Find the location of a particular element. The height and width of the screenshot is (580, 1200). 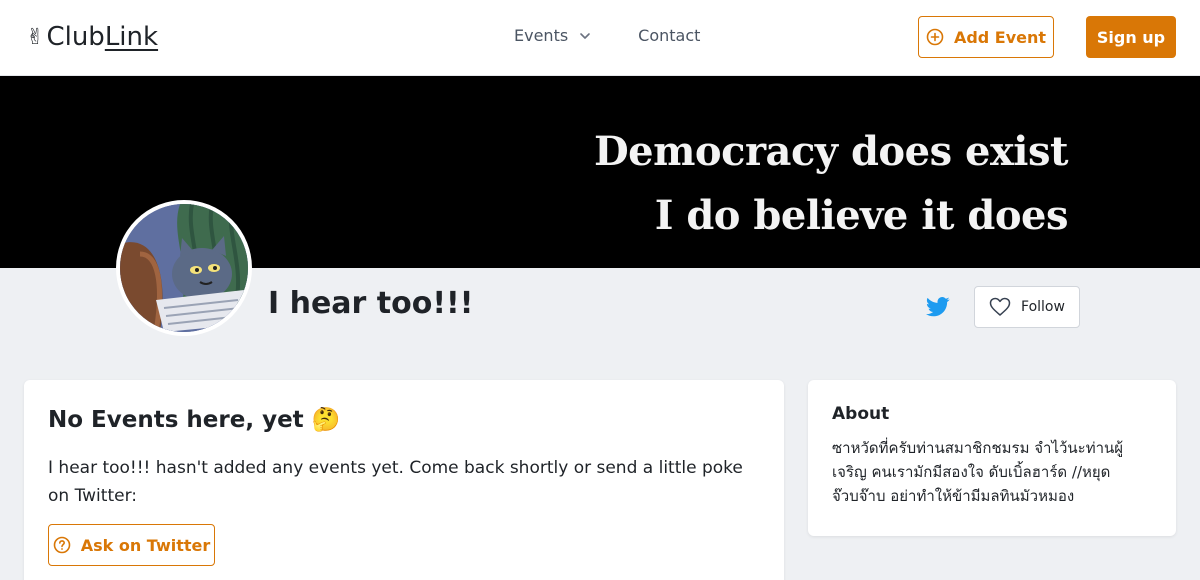

add-event-button: Add Event is located at coordinates (986, 37).